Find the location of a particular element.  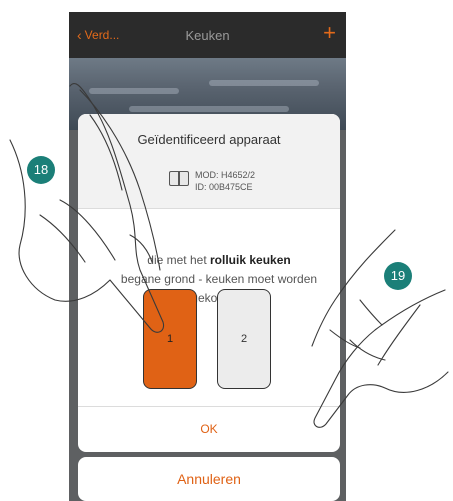

step-badge-19: 19 is located at coordinates (398, 276).